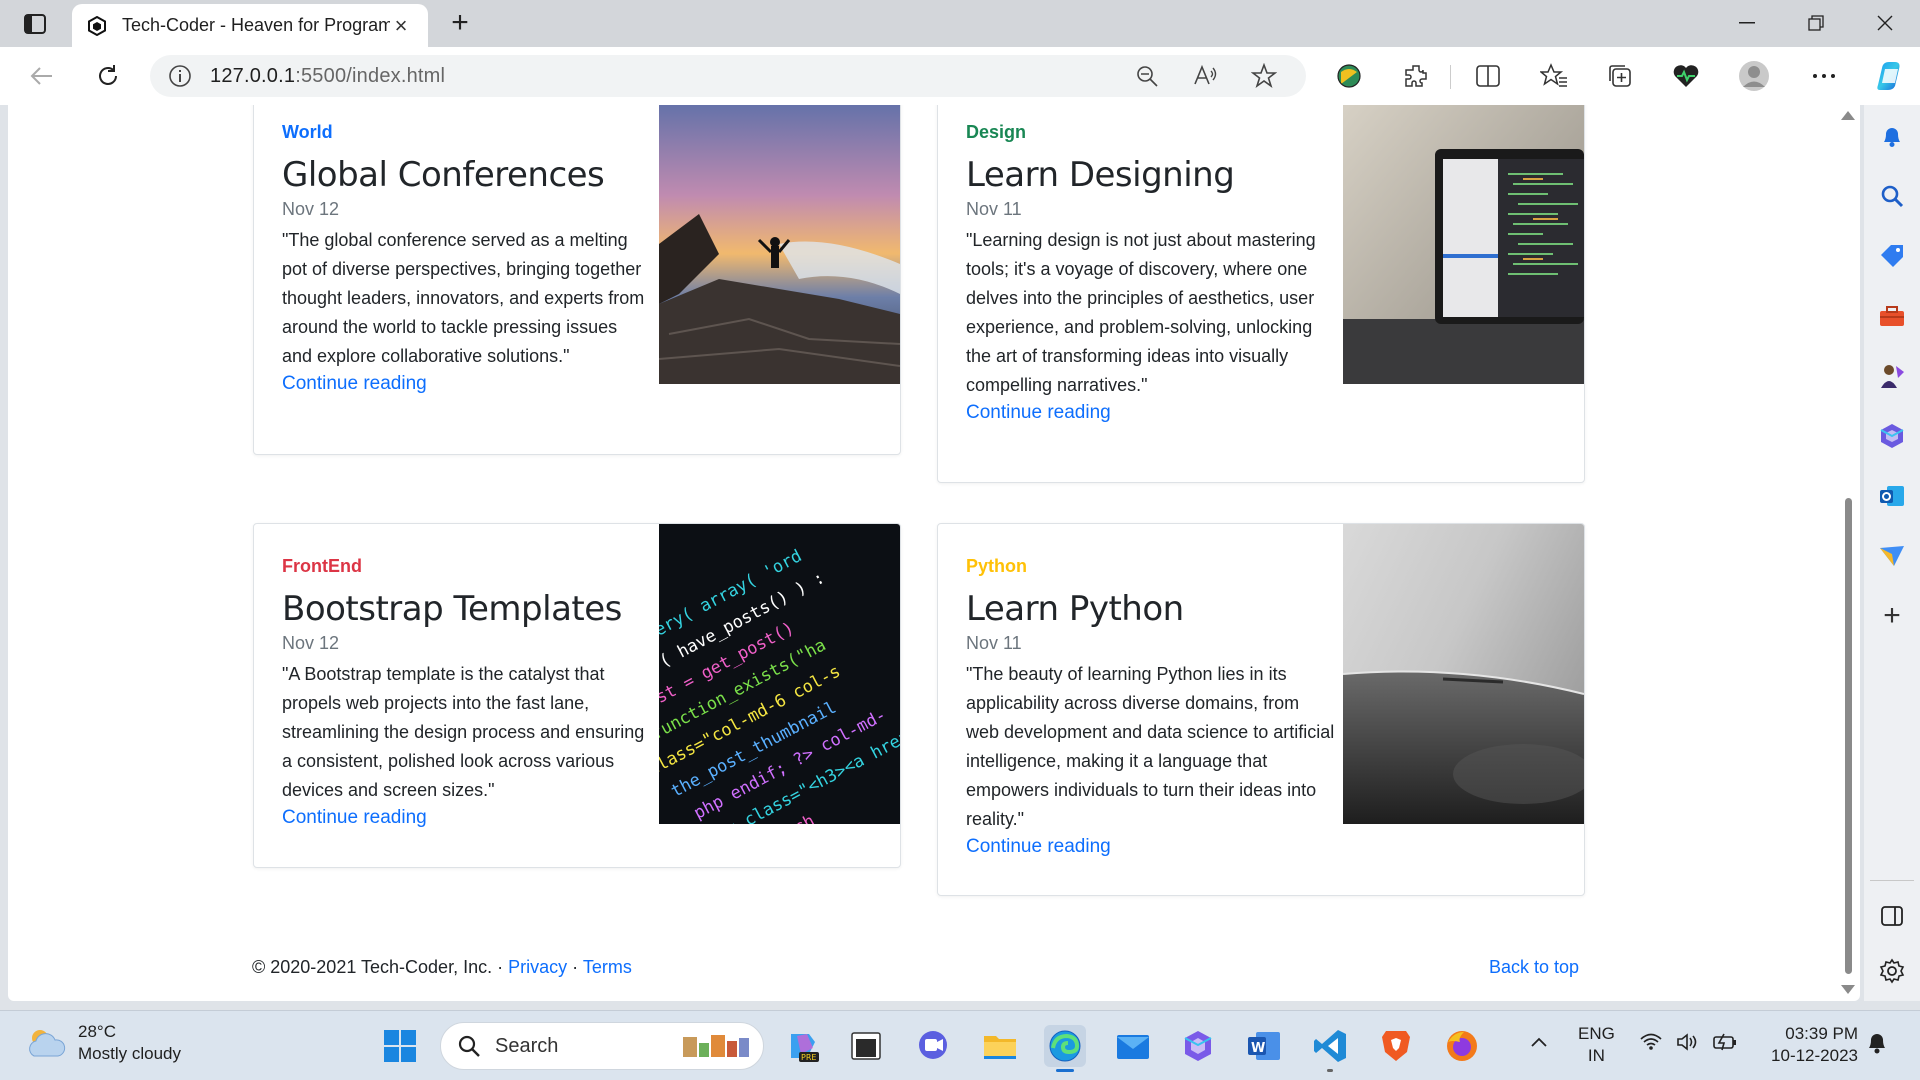 This screenshot has width=1920, height=1080. I want to click on phone-closeup-image, so click(1463, 674).